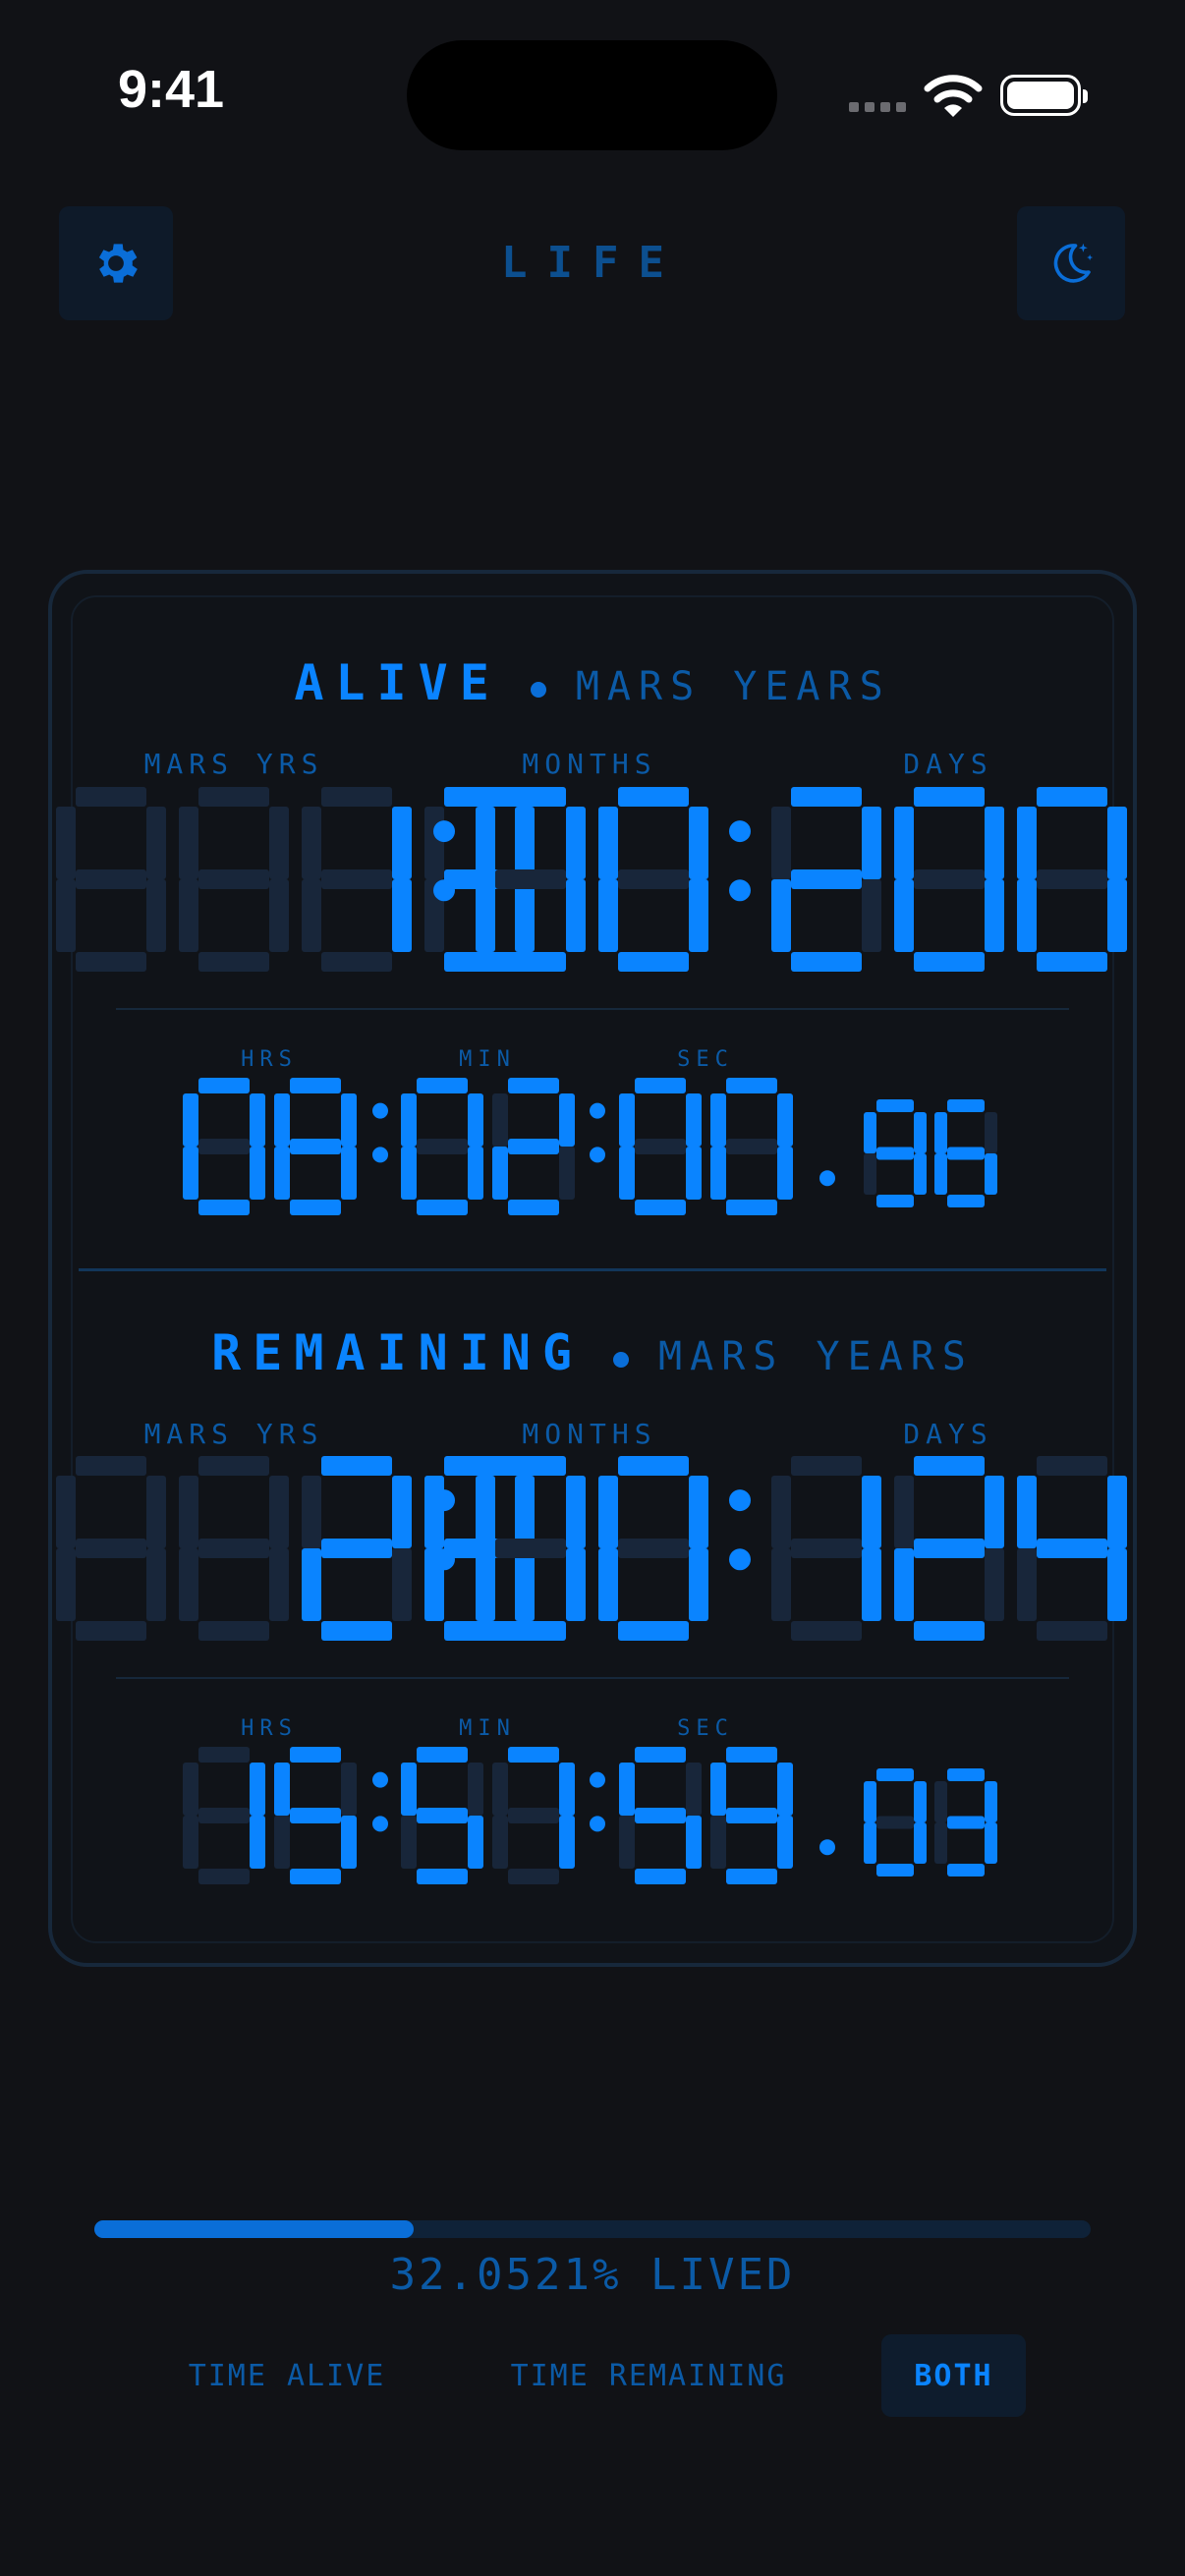 Image resolution: width=1185 pixels, height=2576 pixels. What do you see at coordinates (254, 2229) in the screenshot?
I see `progress-fill` at bounding box center [254, 2229].